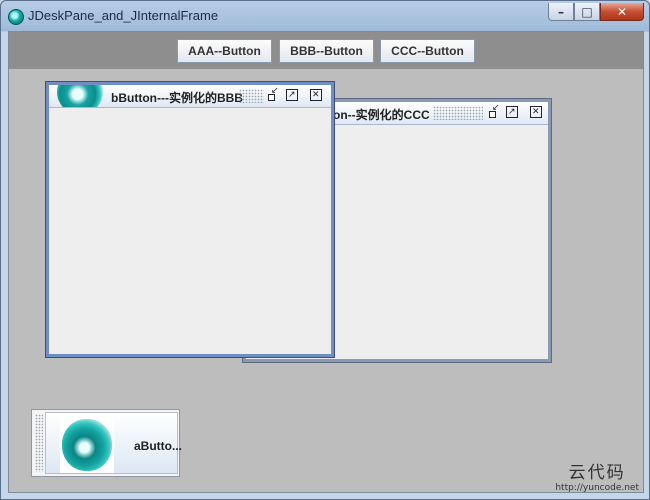 The height and width of the screenshot is (500, 650). I want to click on drag-grip, so click(39, 443).